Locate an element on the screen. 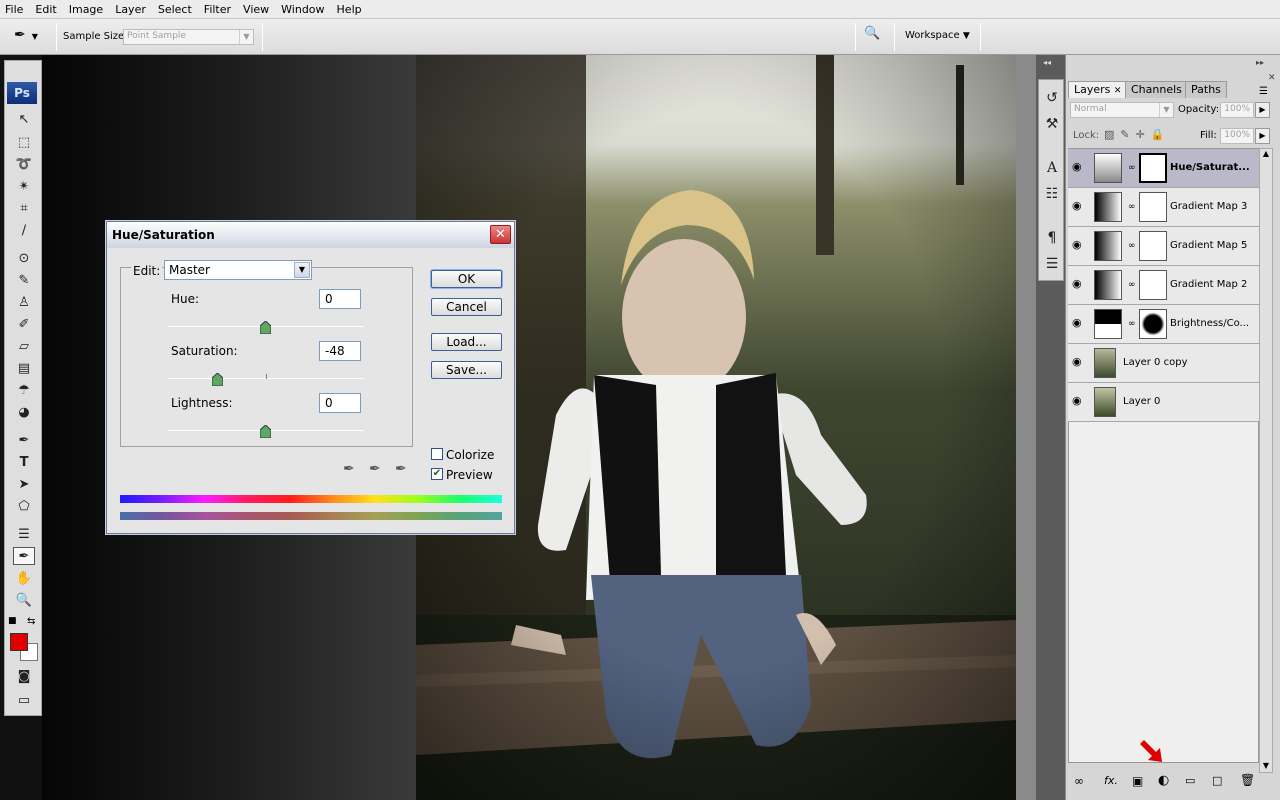 Image resolution: width=1280 pixels, height=800 pixels. crop-tool-icon: ⌗ is located at coordinates (24, 208).